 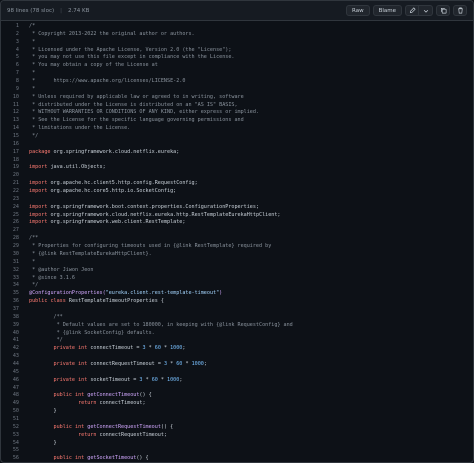 I want to click on line-number: 18, so click(x=10, y=161).